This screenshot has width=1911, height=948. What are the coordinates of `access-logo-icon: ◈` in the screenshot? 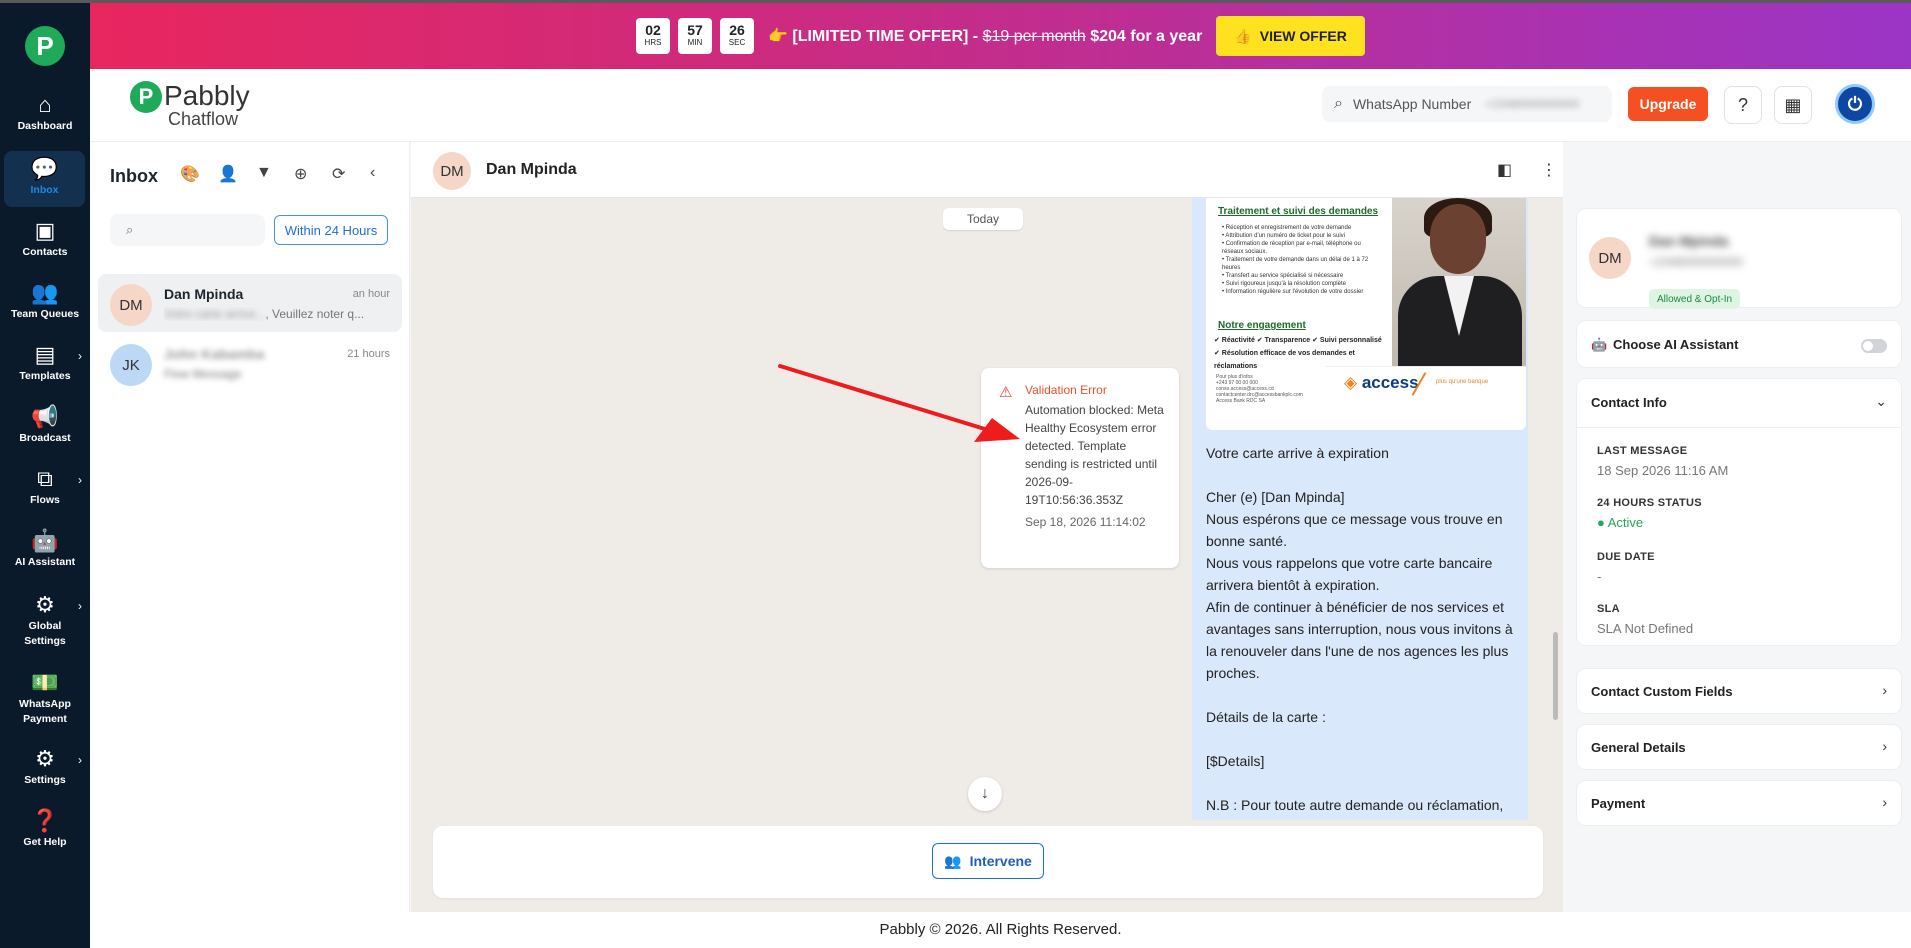 It's located at (1351, 382).